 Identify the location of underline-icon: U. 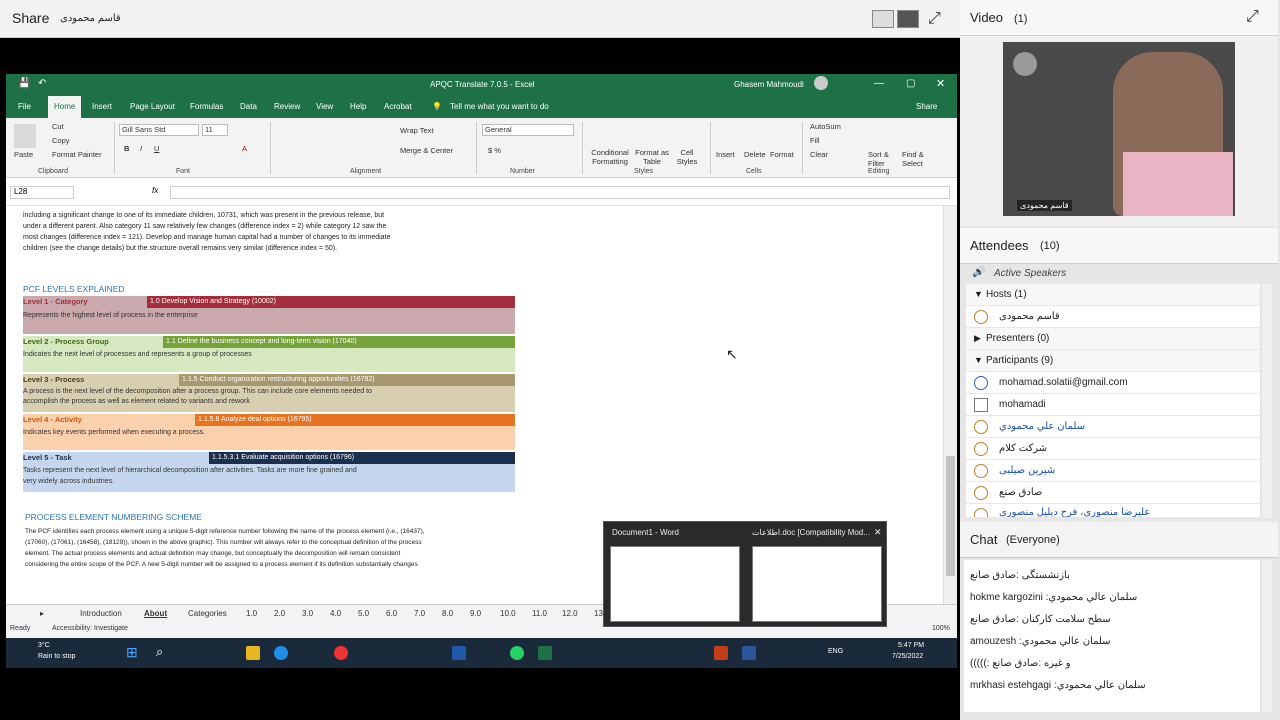
(156, 148).